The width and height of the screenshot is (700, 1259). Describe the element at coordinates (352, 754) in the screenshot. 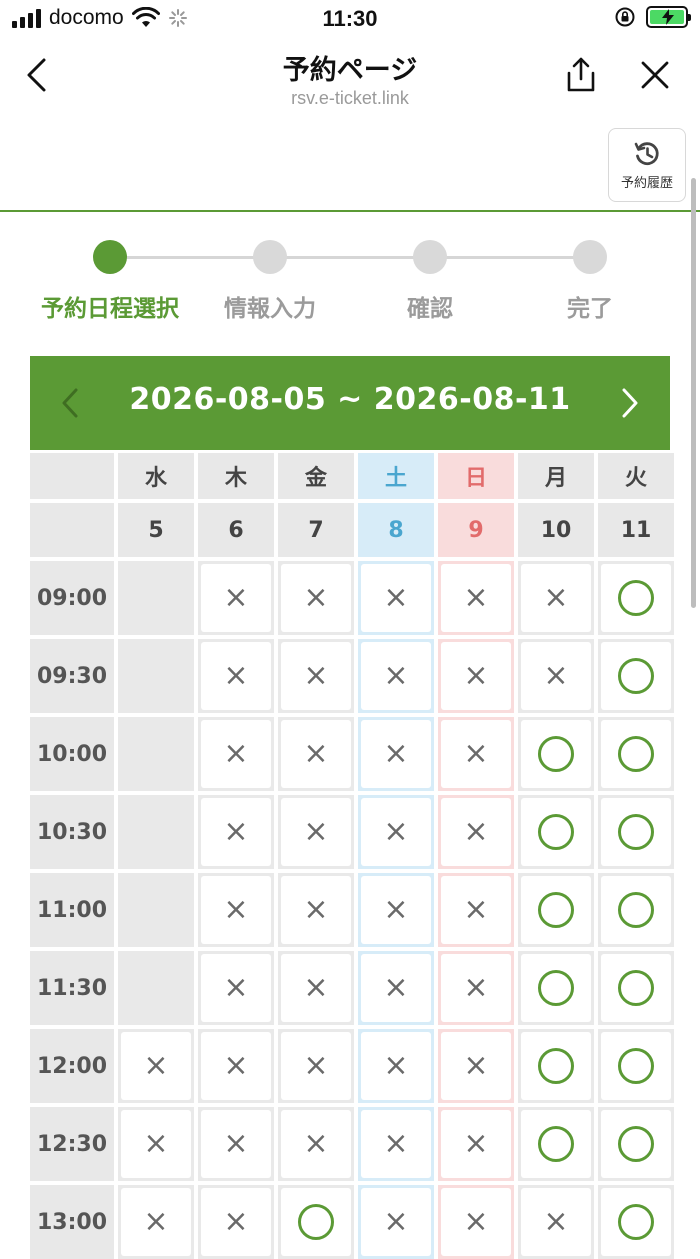

I see `time-row: 10:00 × × × ×` at that location.